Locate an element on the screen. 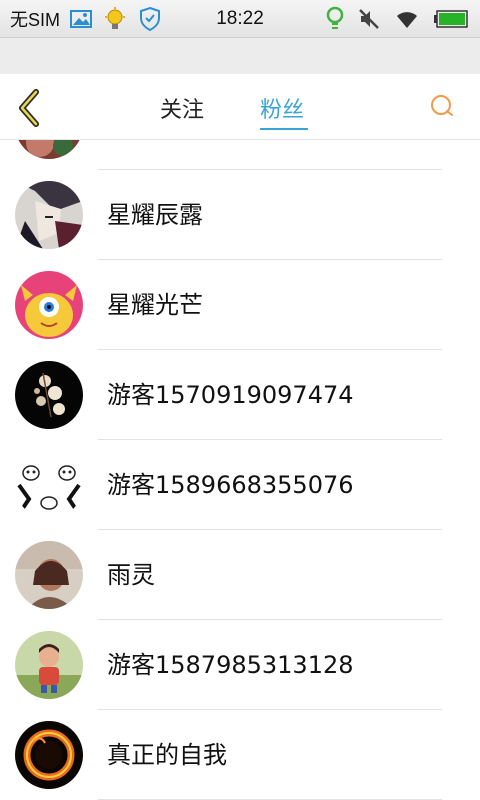 The image size is (480, 800). battery-icon is located at coordinates (451, 19).